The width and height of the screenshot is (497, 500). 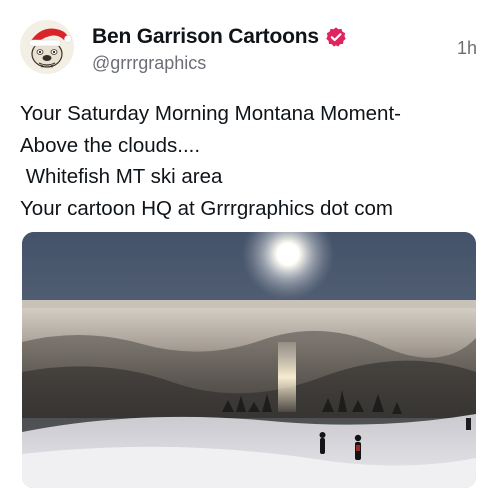 I want to click on verified-badge-icon, so click(x=336, y=37).